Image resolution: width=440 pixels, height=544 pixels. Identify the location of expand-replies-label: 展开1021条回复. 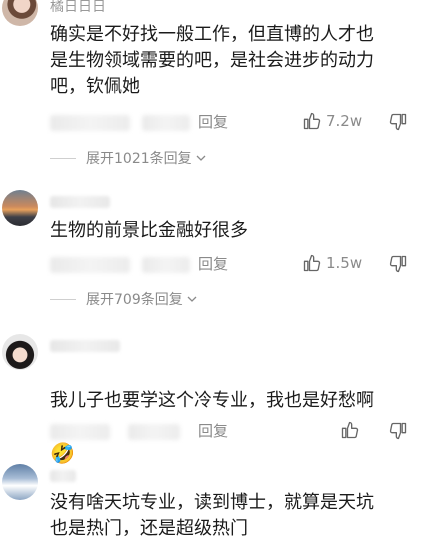
(139, 159).